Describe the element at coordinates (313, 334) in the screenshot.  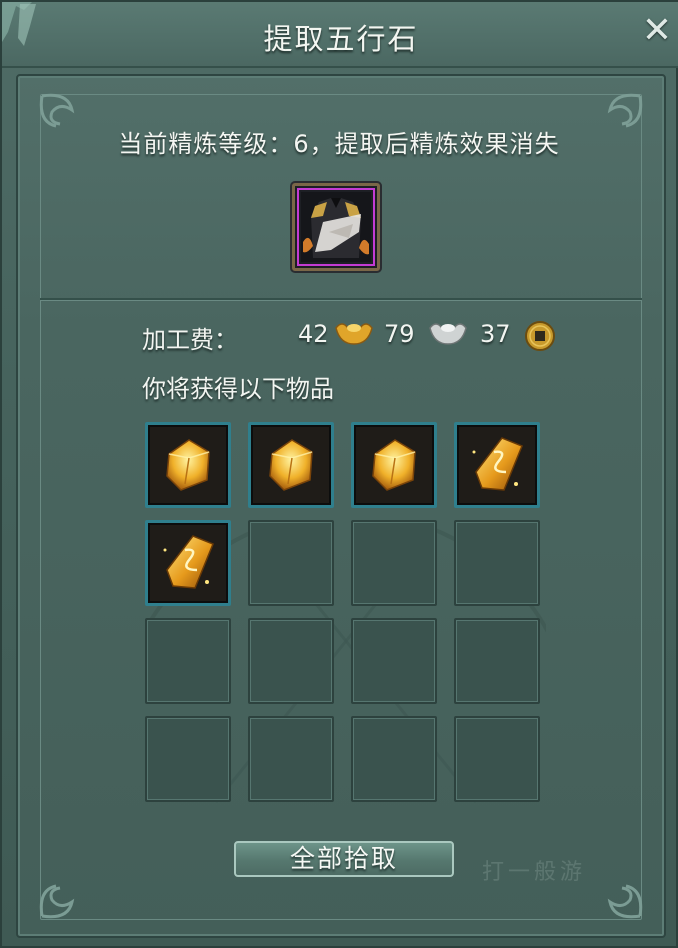
I see `gold-amount: 42` at that location.